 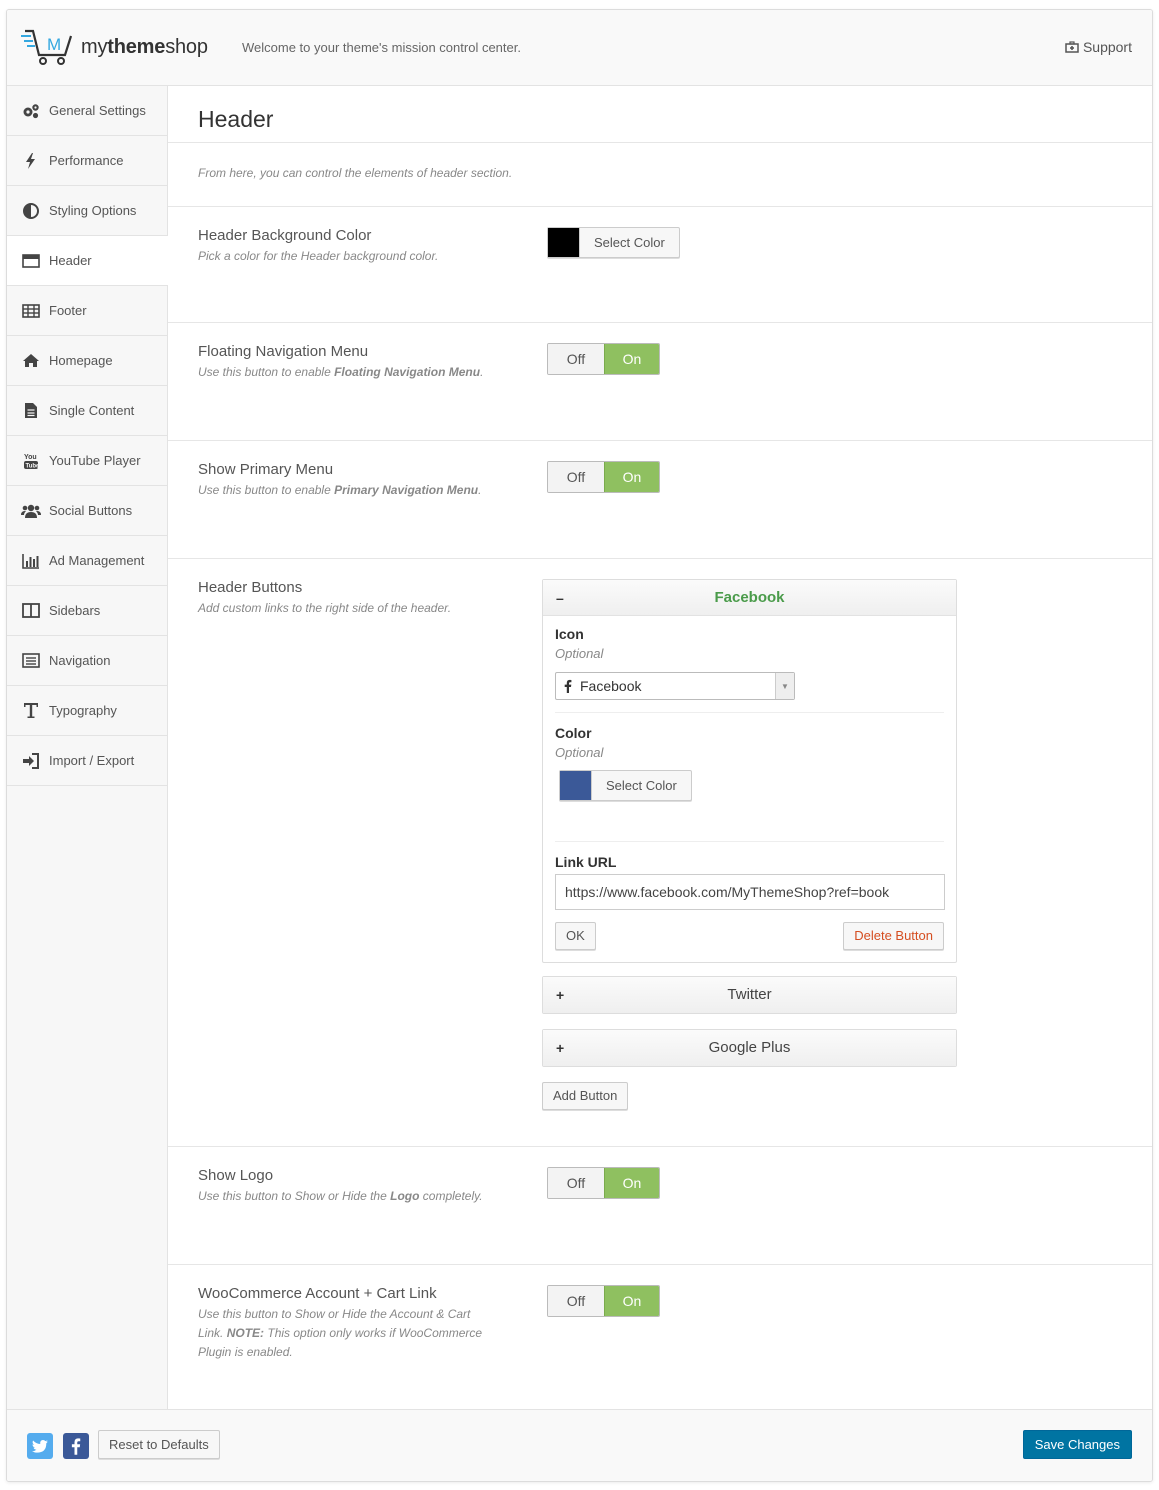 I want to click on sidebar-item-ad-management: Ad Management, so click(x=87, y=561).